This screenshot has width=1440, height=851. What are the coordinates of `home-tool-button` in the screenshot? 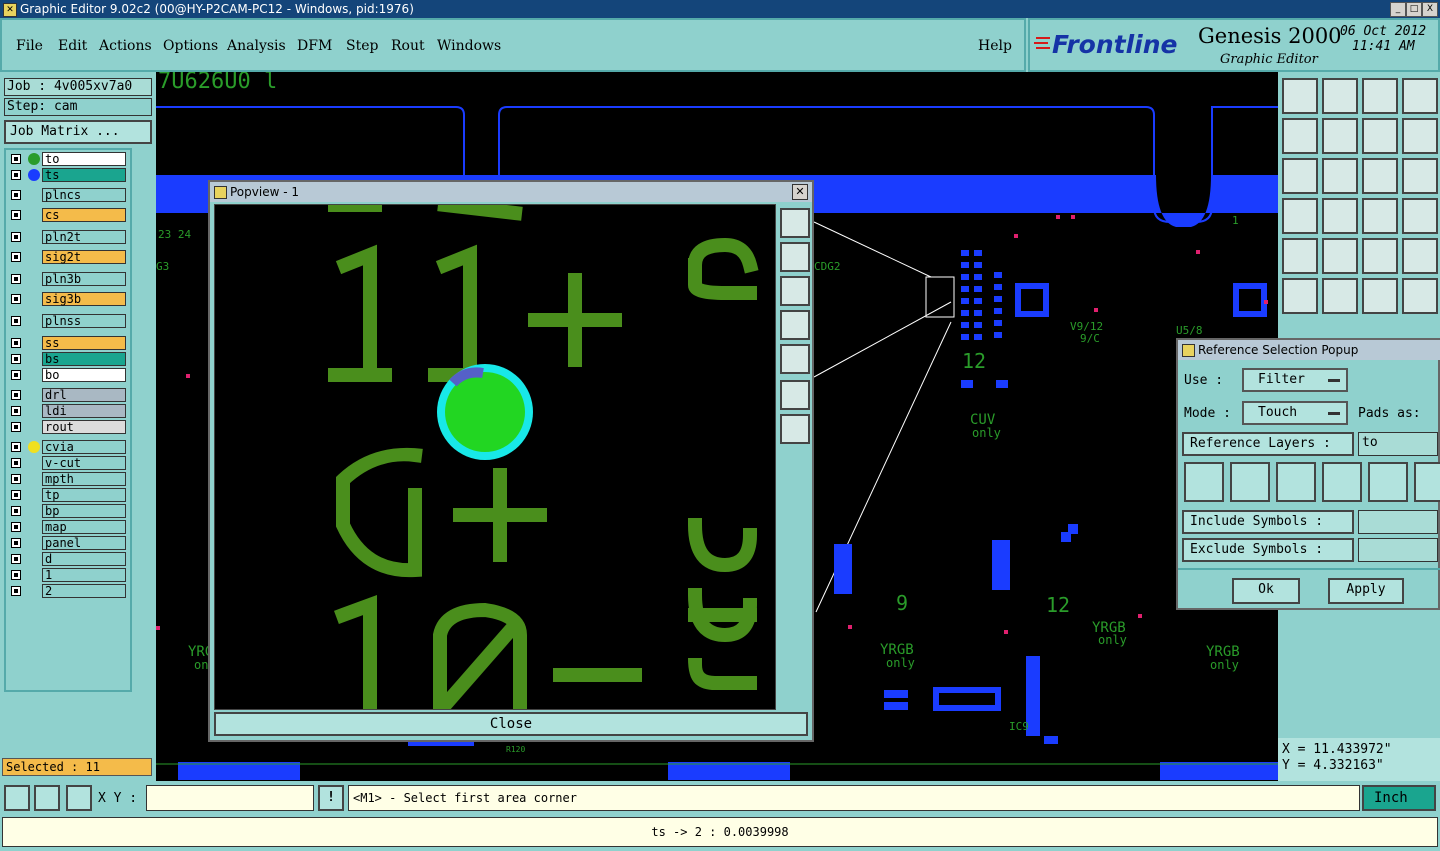 It's located at (1380, 96).